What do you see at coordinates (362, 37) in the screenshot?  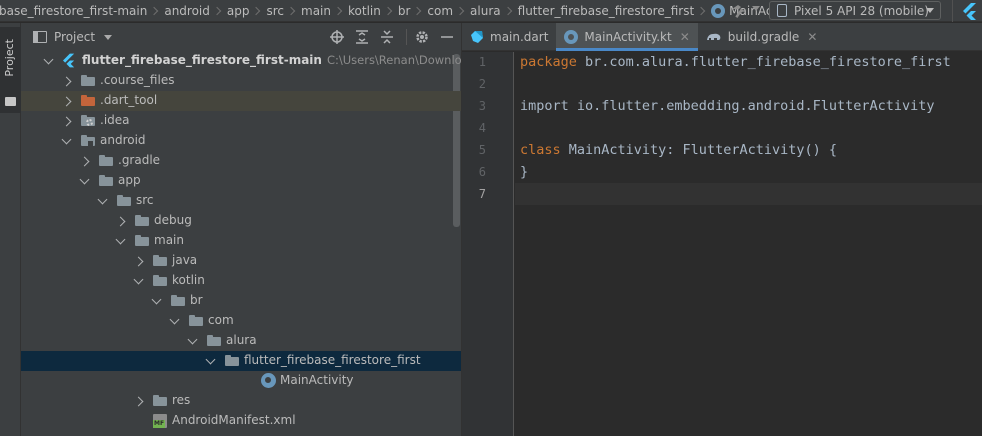 I see `expand-all-icon` at bounding box center [362, 37].